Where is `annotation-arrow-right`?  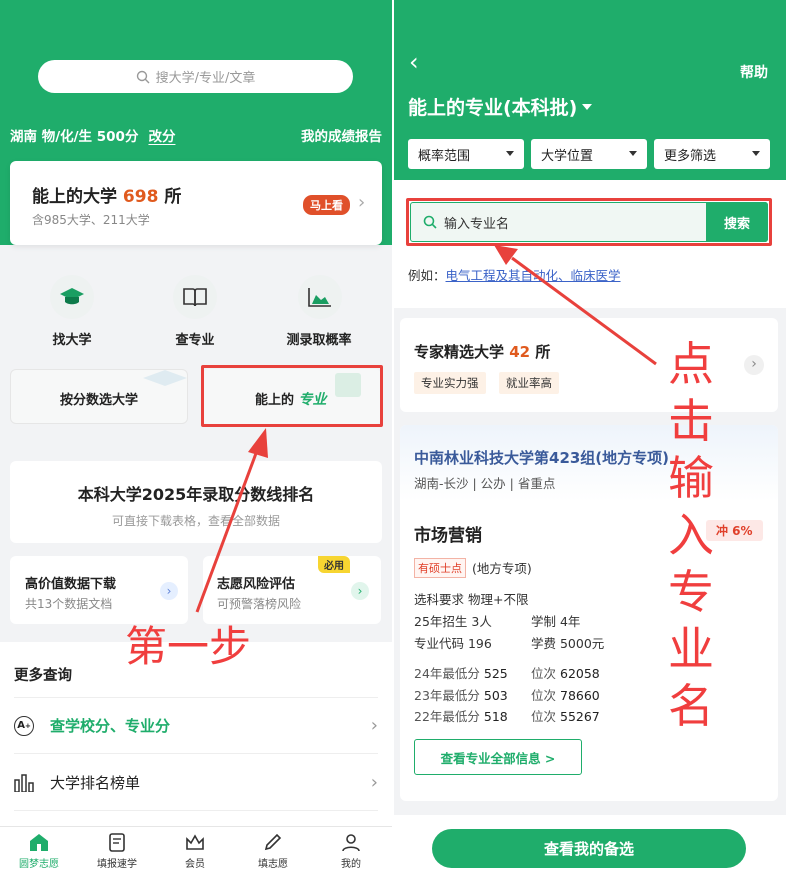 annotation-arrow-right is located at coordinates (575, 305).